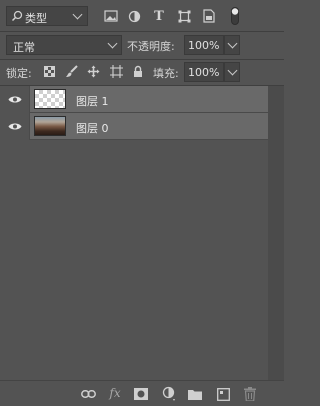 This screenshot has height=406, width=320. I want to click on shape-filter-icon, so click(184, 16).